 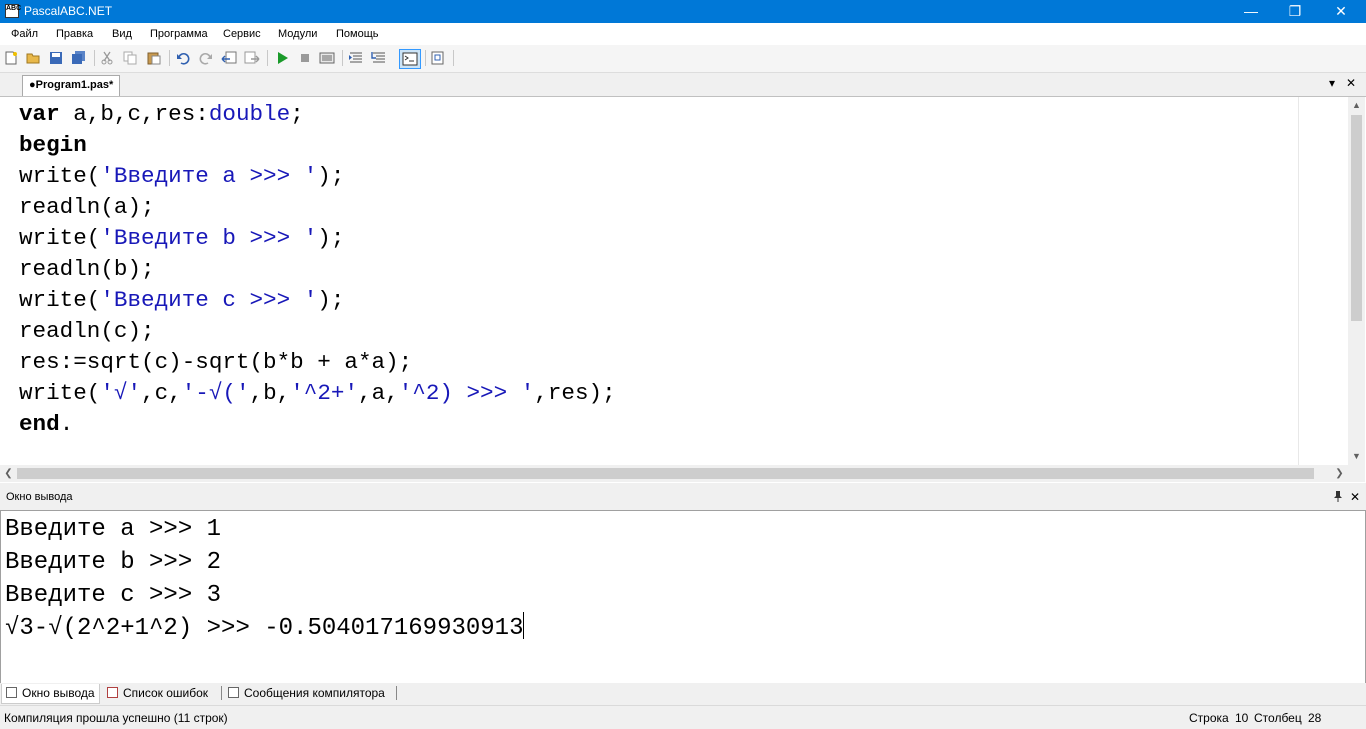 I want to click on menu-edit: Правка, so click(x=74, y=34).